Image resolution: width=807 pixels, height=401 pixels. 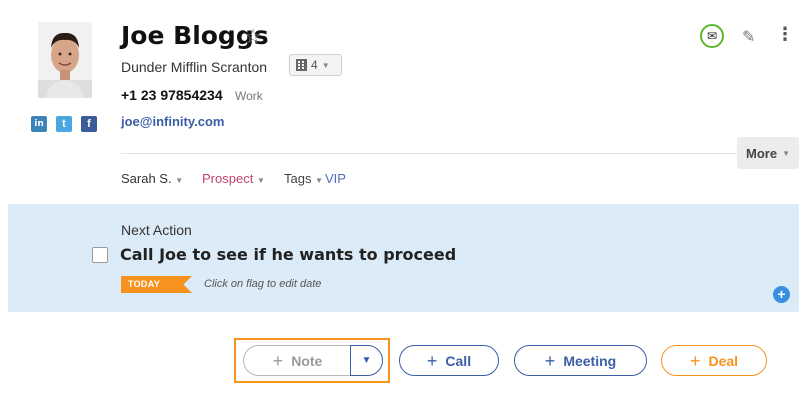 What do you see at coordinates (458, 360) in the screenshot?
I see `call-label: Call` at bounding box center [458, 360].